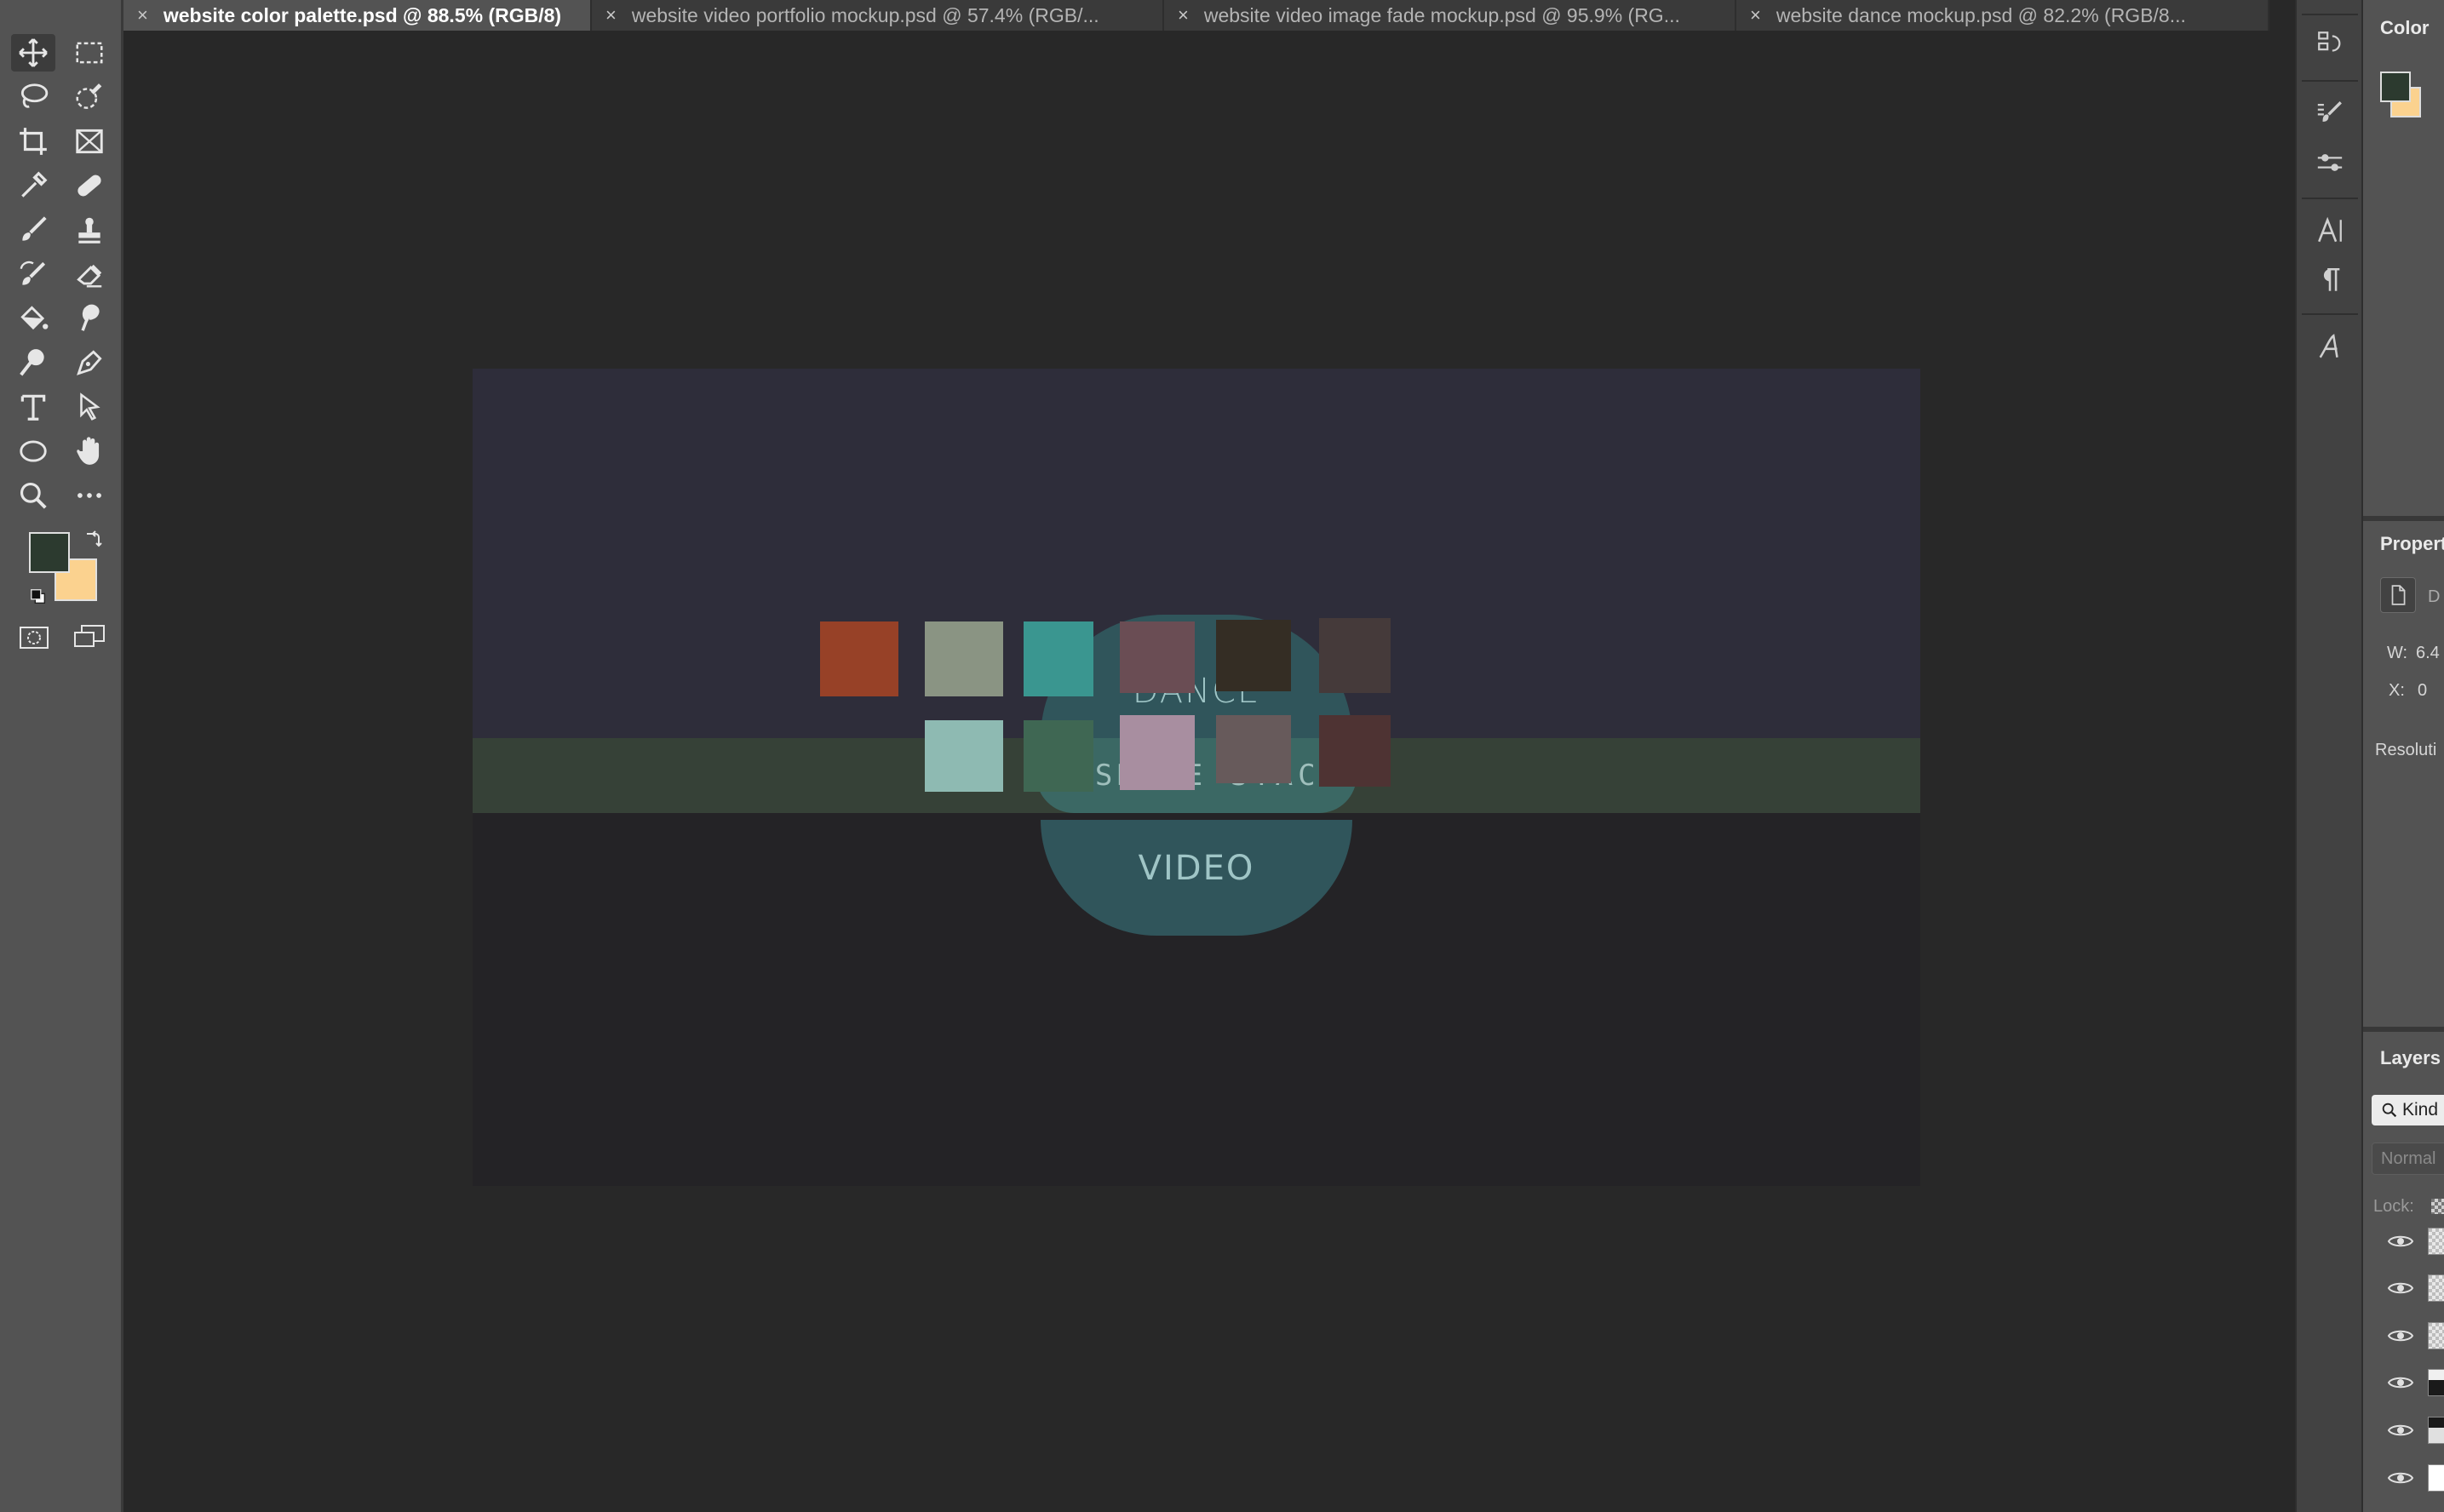 The width and height of the screenshot is (2444, 1512). What do you see at coordinates (89, 318) in the screenshot?
I see `smudge-tool-icon` at bounding box center [89, 318].